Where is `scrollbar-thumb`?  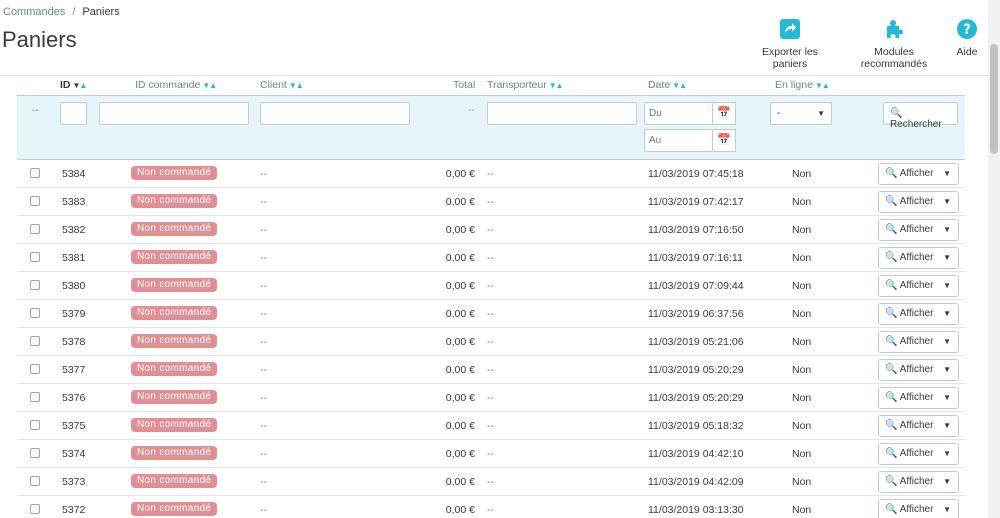
scrollbar-thumb is located at coordinates (994, 99).